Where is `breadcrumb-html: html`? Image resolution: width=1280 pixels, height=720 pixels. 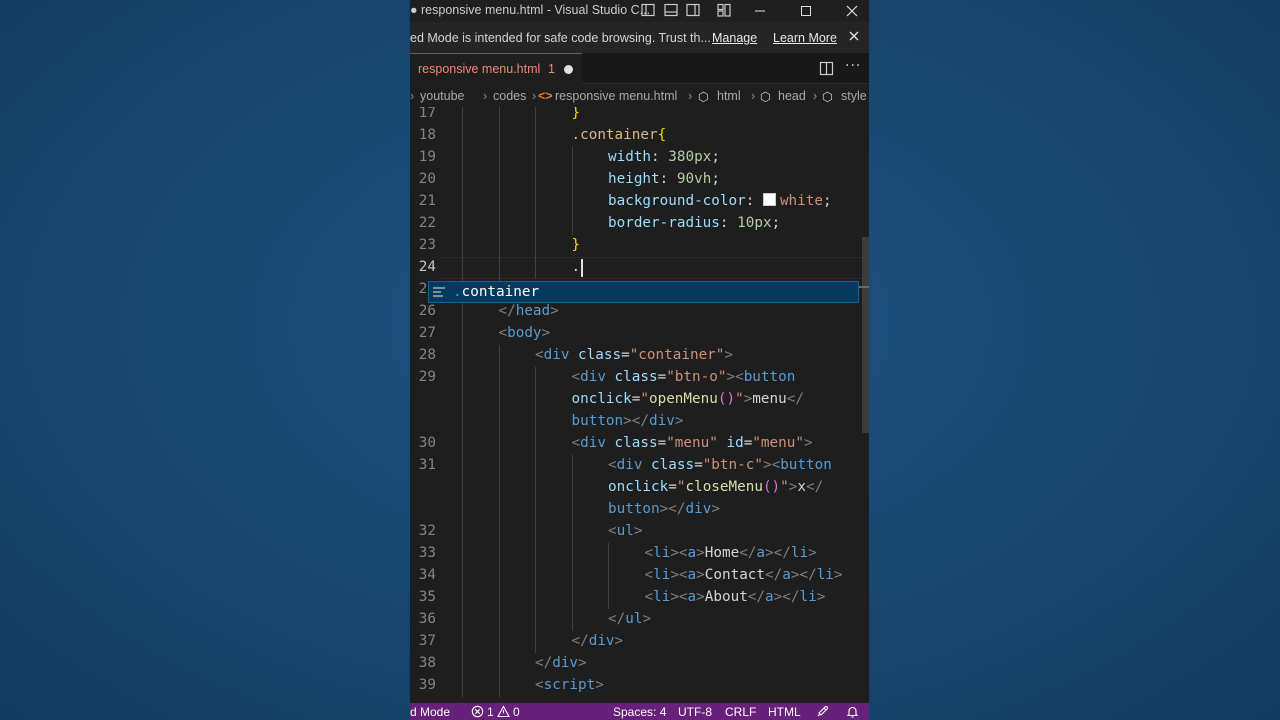 breadcrumb-html: html is located at coordinates (729, 96).